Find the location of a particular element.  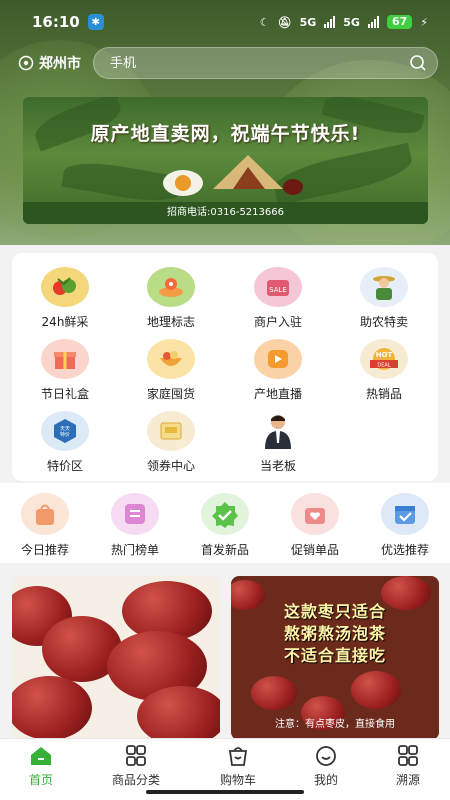

category-merchant-join: SALE 商户入驻 is located at coordinates (278, 298).